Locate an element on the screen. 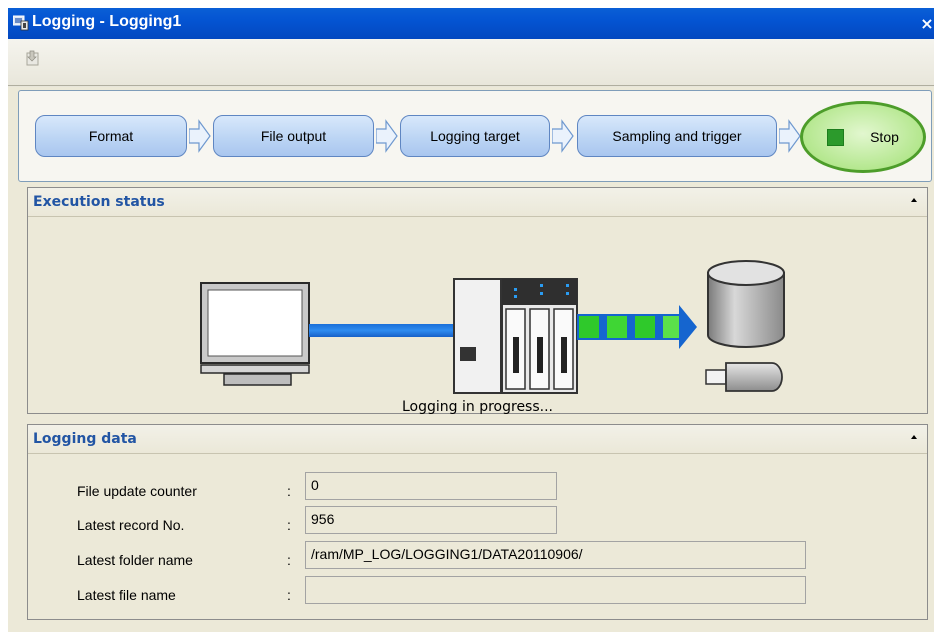 The image size is (934, 632). step-format-label: Format is located at coordinates (111, 136).